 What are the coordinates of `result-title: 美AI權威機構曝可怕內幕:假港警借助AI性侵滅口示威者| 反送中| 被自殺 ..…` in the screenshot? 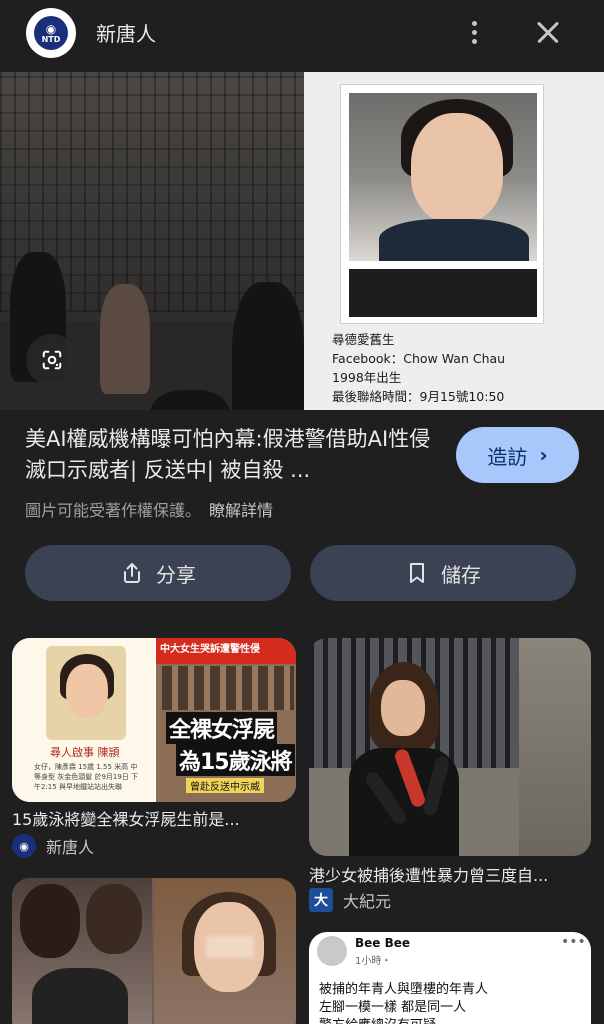 It's located at (230, 455).